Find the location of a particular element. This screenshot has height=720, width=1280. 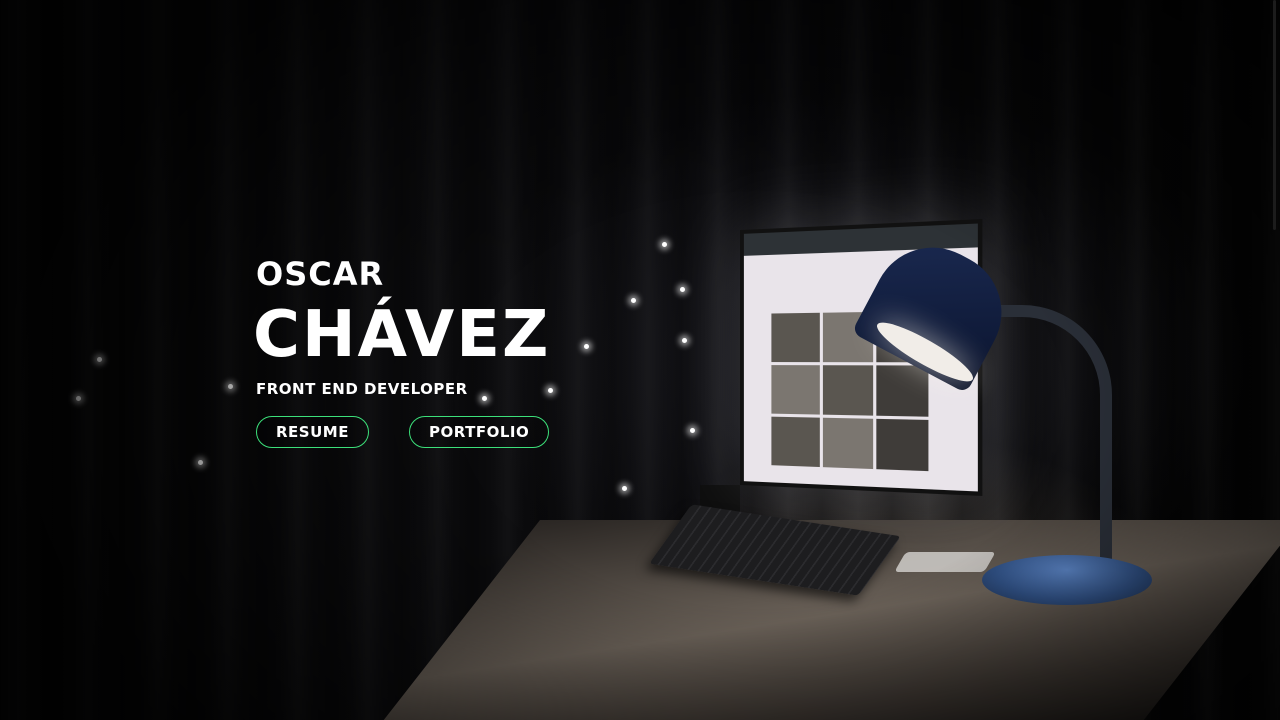

scrollbar is located at coordinates (1274, 115).